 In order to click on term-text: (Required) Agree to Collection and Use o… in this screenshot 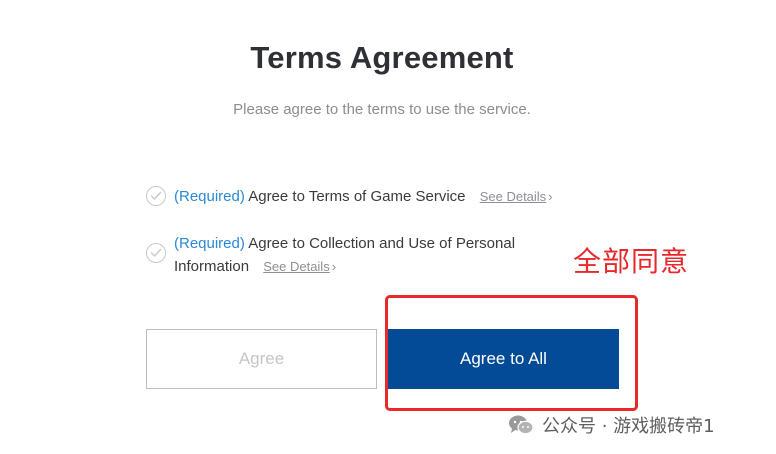, I will do `click(365, 255)`.